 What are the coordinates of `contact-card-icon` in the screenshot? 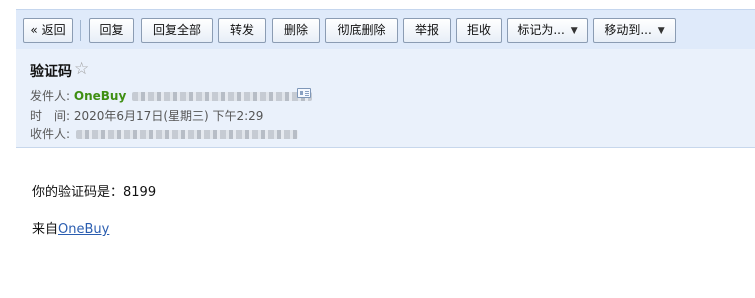 It's located at (304, 93).